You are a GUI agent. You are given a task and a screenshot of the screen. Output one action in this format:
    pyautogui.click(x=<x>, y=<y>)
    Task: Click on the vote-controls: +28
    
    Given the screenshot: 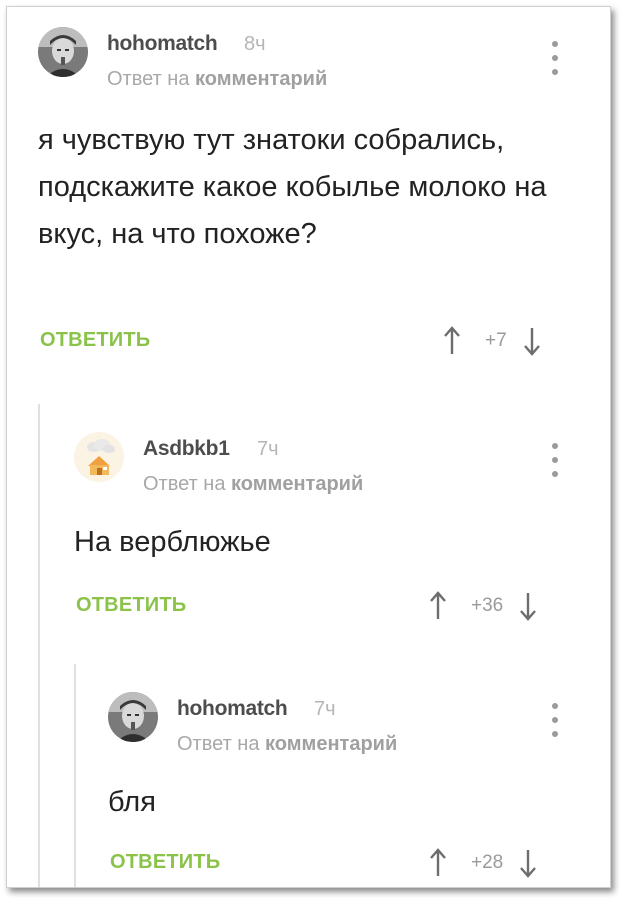 What is the action you would take?
    pyautogui.click(x=483, y=863)
    